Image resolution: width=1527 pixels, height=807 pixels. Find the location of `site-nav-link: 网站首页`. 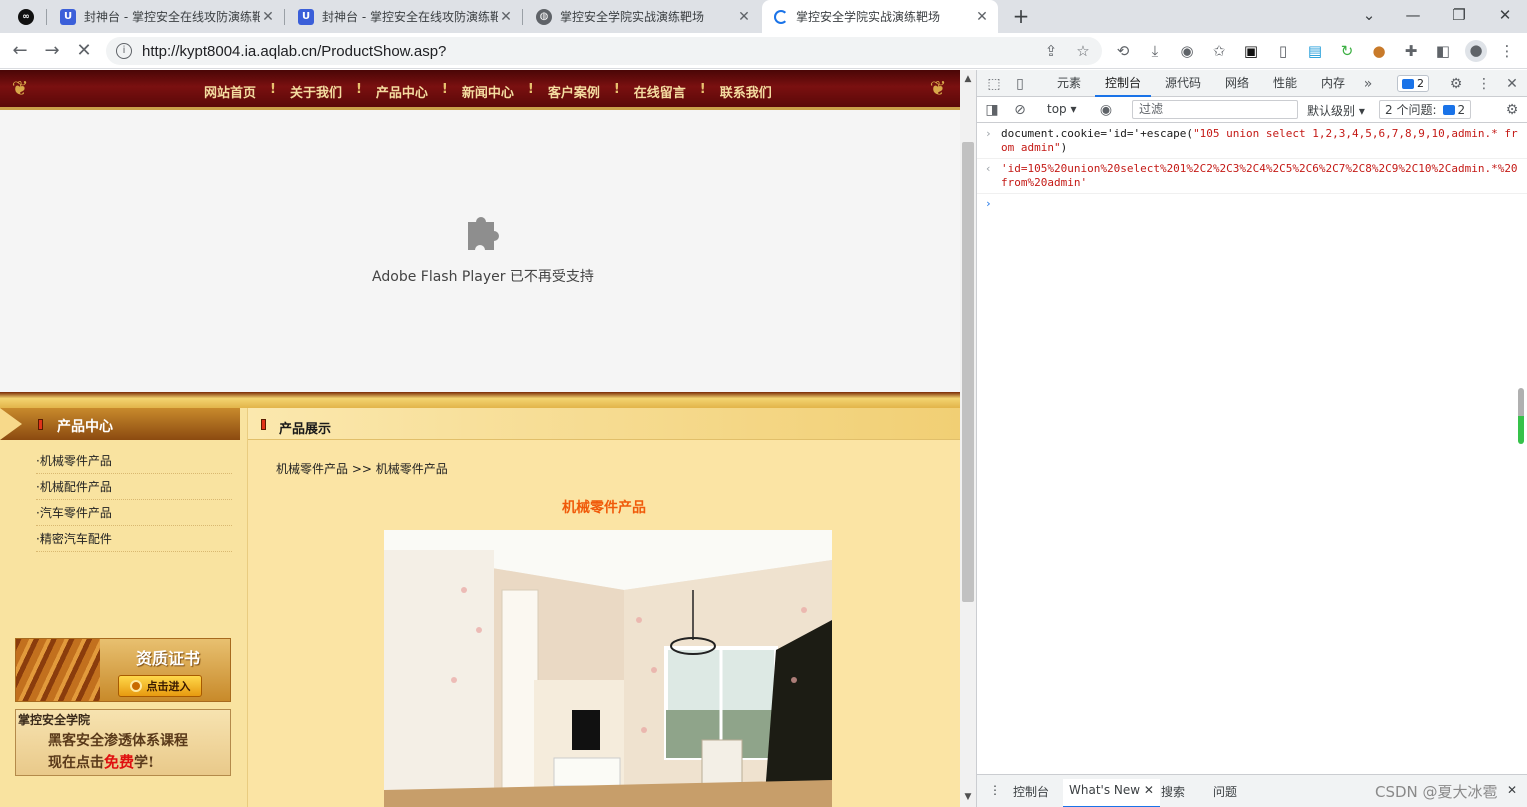

site-nav-link: 网站首页 is located at coordinates (230, 91).